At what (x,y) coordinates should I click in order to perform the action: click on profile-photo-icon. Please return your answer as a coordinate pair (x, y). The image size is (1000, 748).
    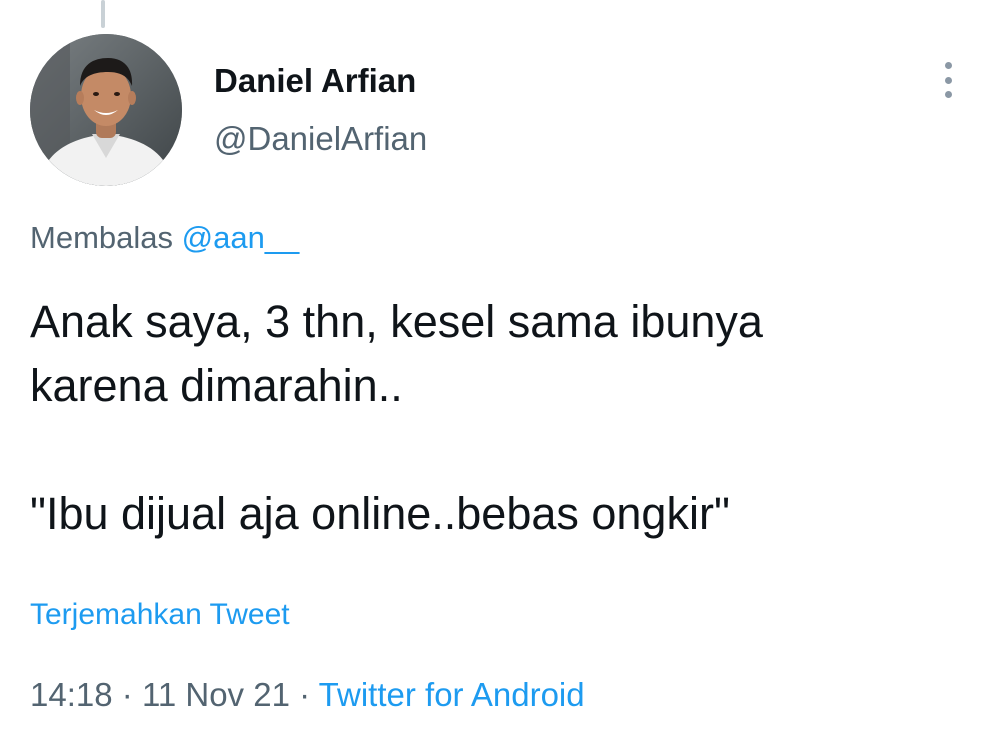
    Looking at the image, I should click on (106, 110).